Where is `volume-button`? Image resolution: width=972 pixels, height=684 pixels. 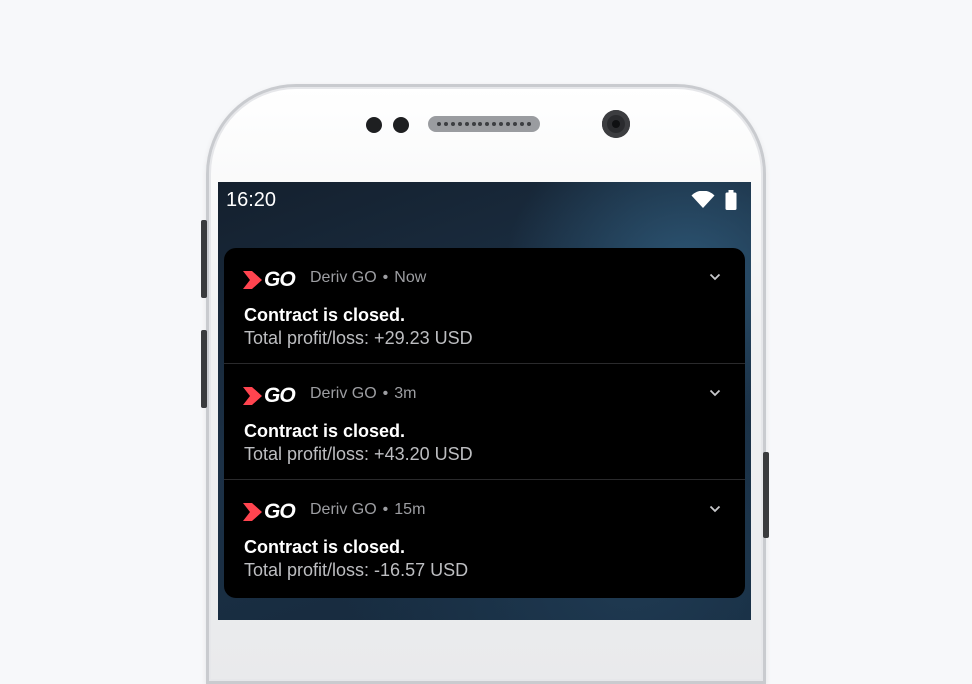 volume-button is located at coordinates (204, 259).